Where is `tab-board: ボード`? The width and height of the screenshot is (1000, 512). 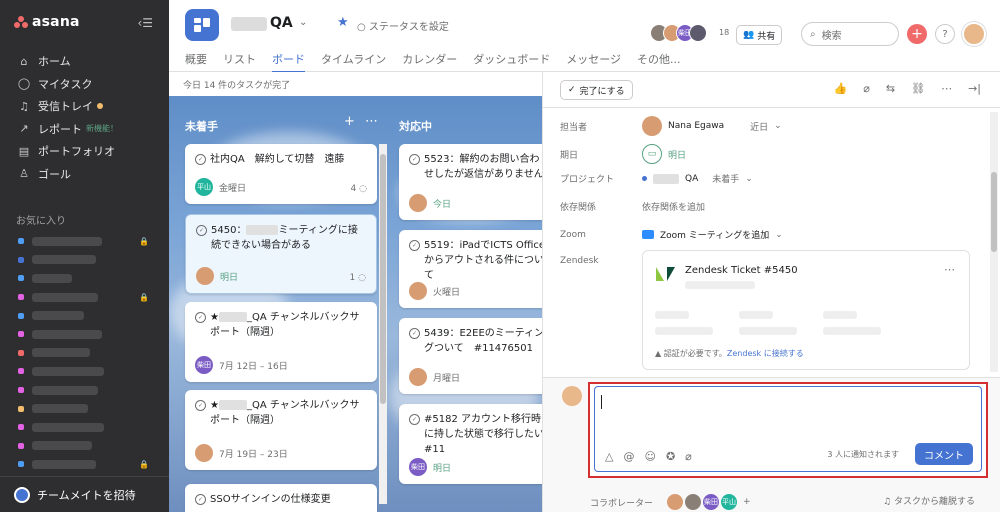
tab-board: ボード is located at coordinates (288, 62).